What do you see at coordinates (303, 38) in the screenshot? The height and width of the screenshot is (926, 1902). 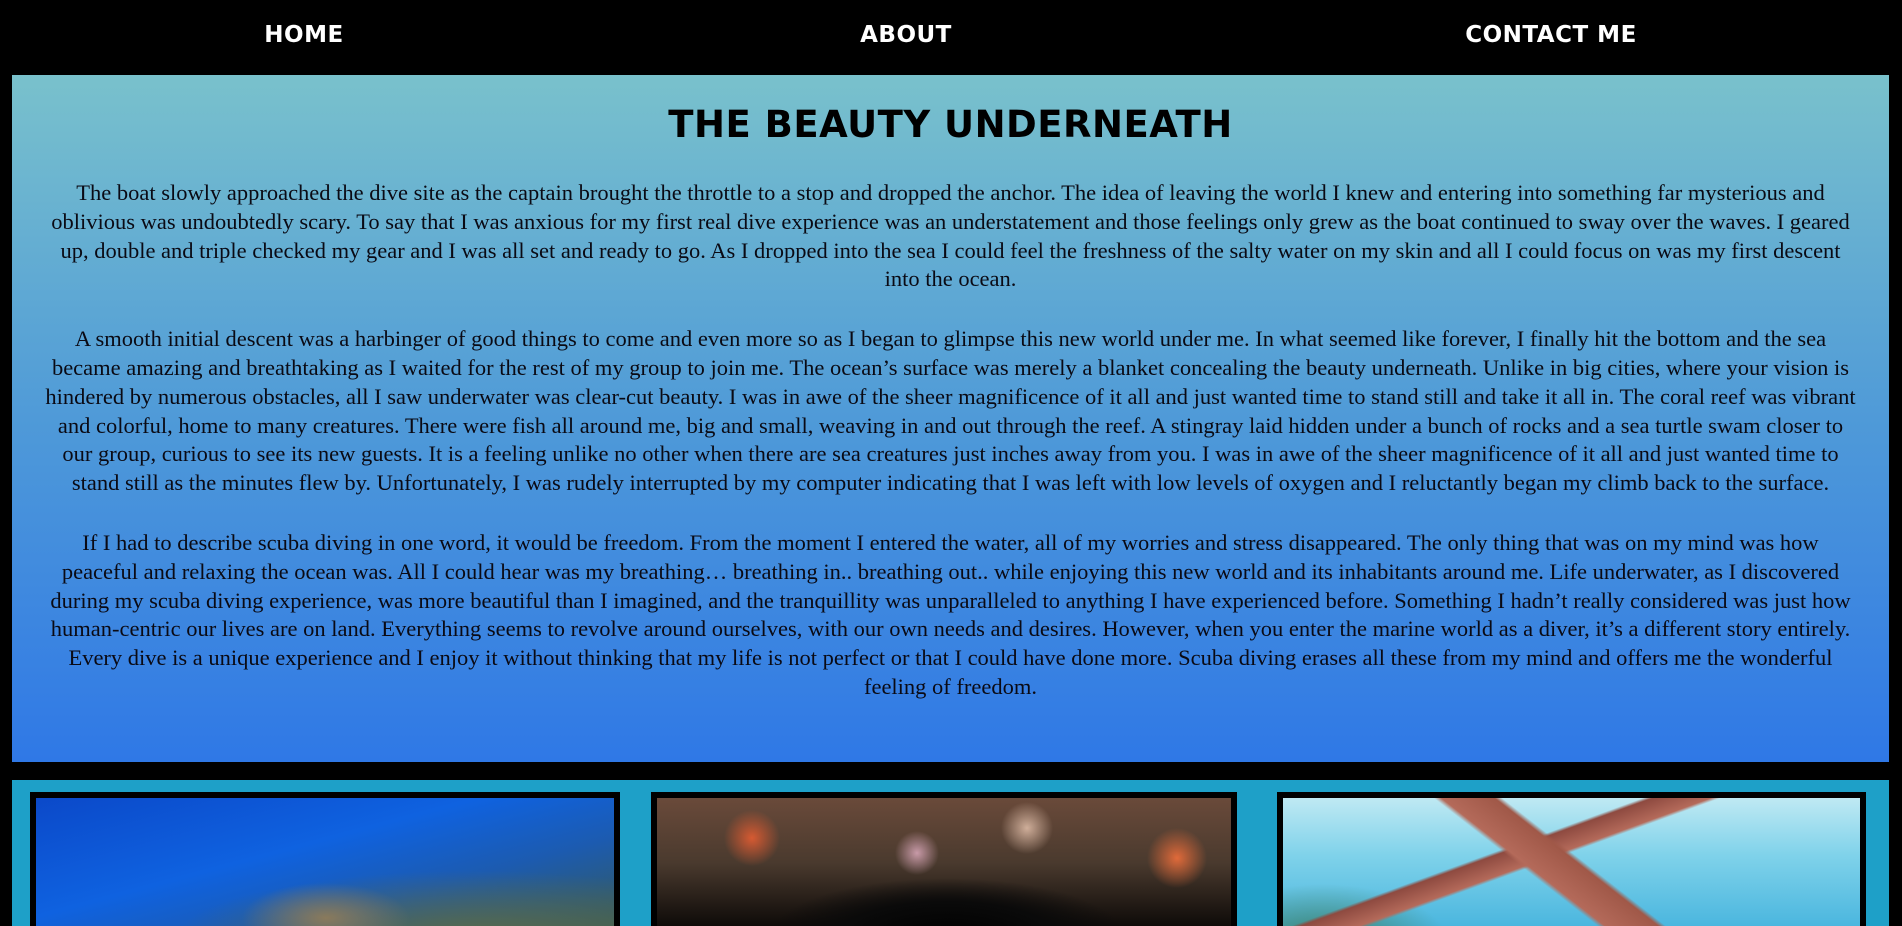 I see `nav-home-link: HOME` at bounding box center [303, 38].